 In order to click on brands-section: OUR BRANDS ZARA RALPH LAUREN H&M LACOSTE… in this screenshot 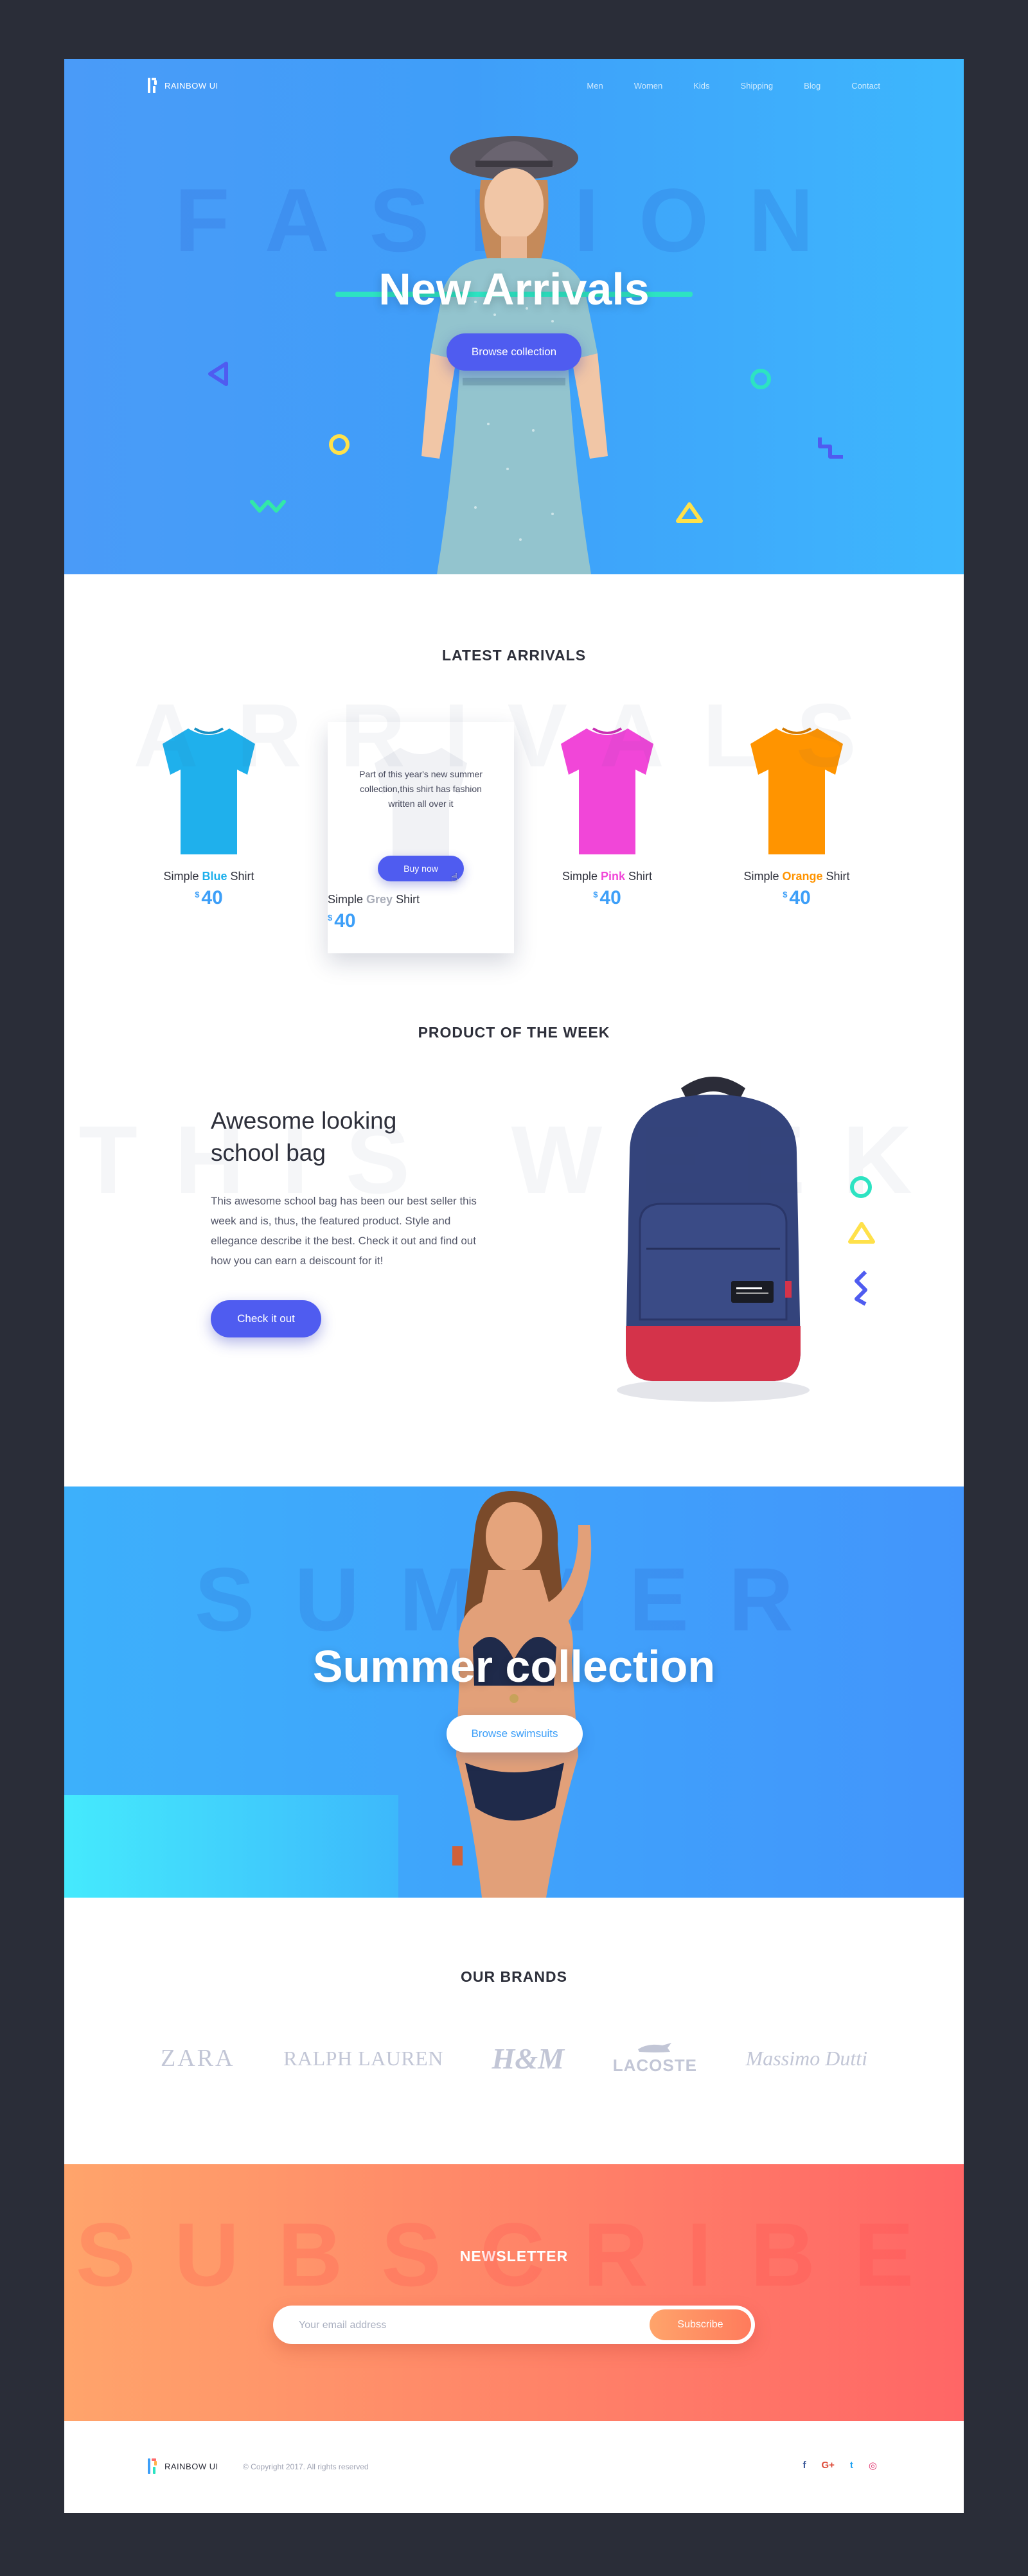, I will do `click(514, 2031)`.